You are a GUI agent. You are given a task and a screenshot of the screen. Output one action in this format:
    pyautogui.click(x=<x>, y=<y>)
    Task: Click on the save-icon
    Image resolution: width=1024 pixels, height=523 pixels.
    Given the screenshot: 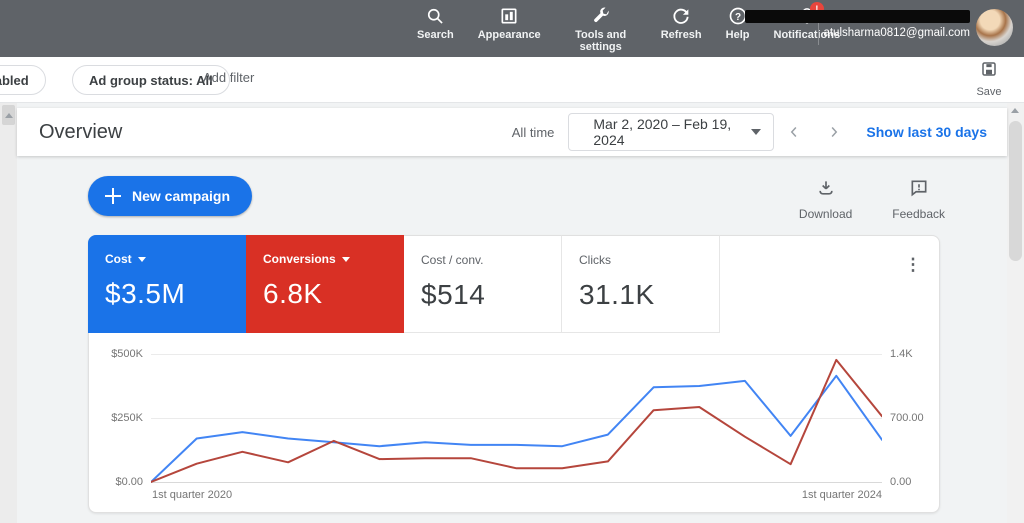 What is the action you would take?
    pyautogui.click(x=989, y=71)
    